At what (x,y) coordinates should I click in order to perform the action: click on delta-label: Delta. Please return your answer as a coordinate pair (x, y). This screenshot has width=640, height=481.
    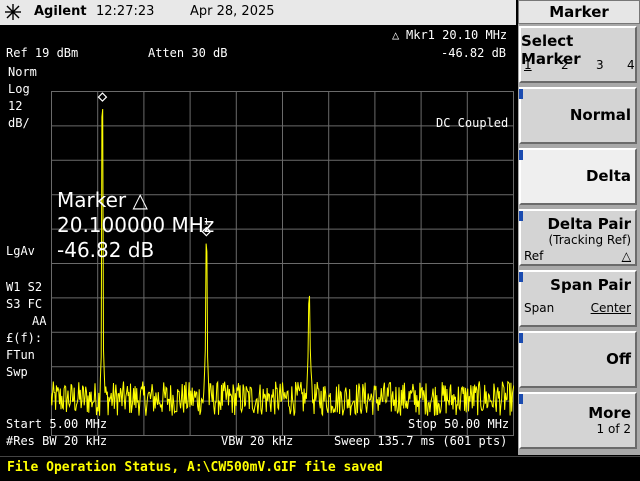
    Looking at the image, I should click on (608, 176).